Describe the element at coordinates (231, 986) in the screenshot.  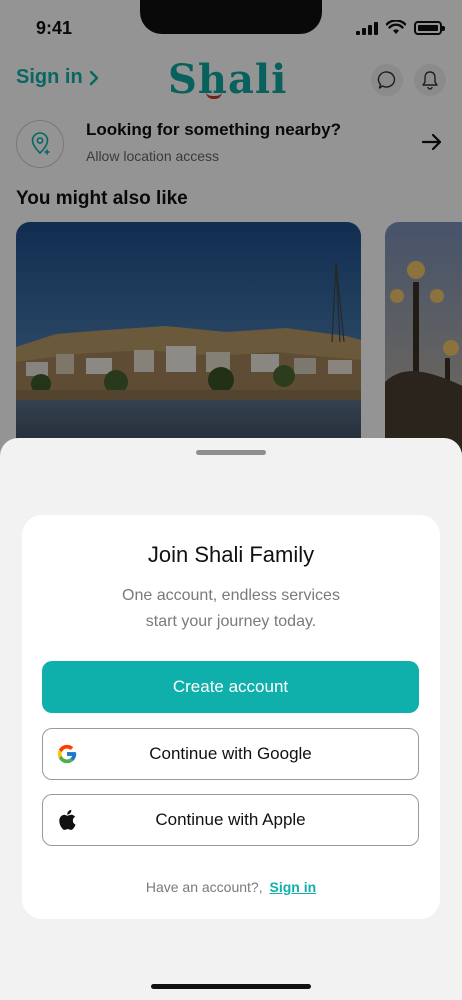
I see `home-indicator` at that location.